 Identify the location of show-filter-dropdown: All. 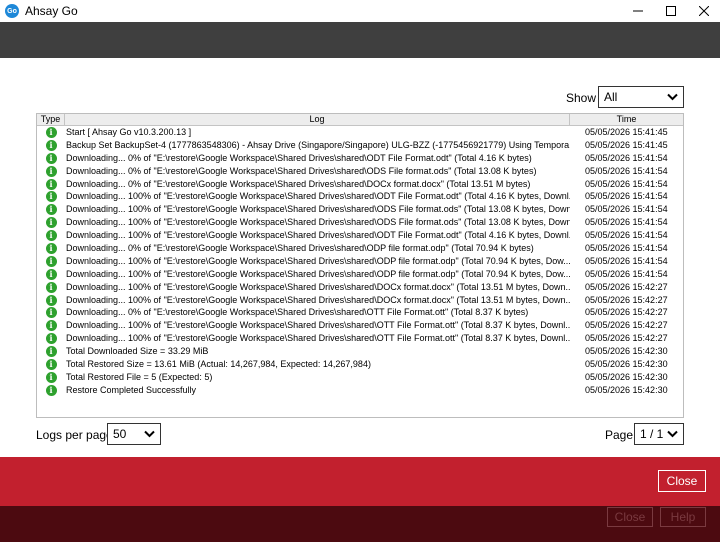
(641, 97).